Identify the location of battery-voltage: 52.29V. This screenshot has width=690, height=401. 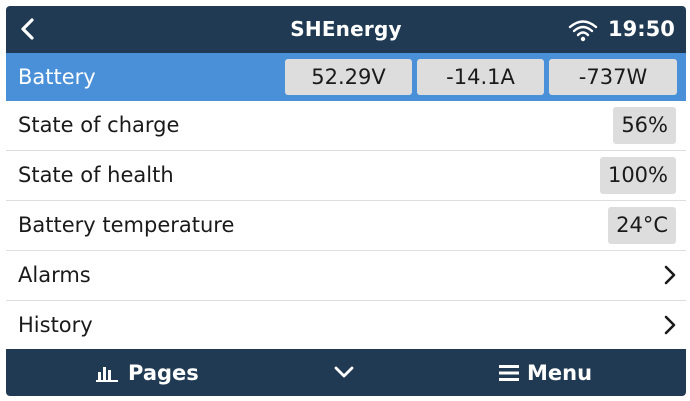
(348, 77).